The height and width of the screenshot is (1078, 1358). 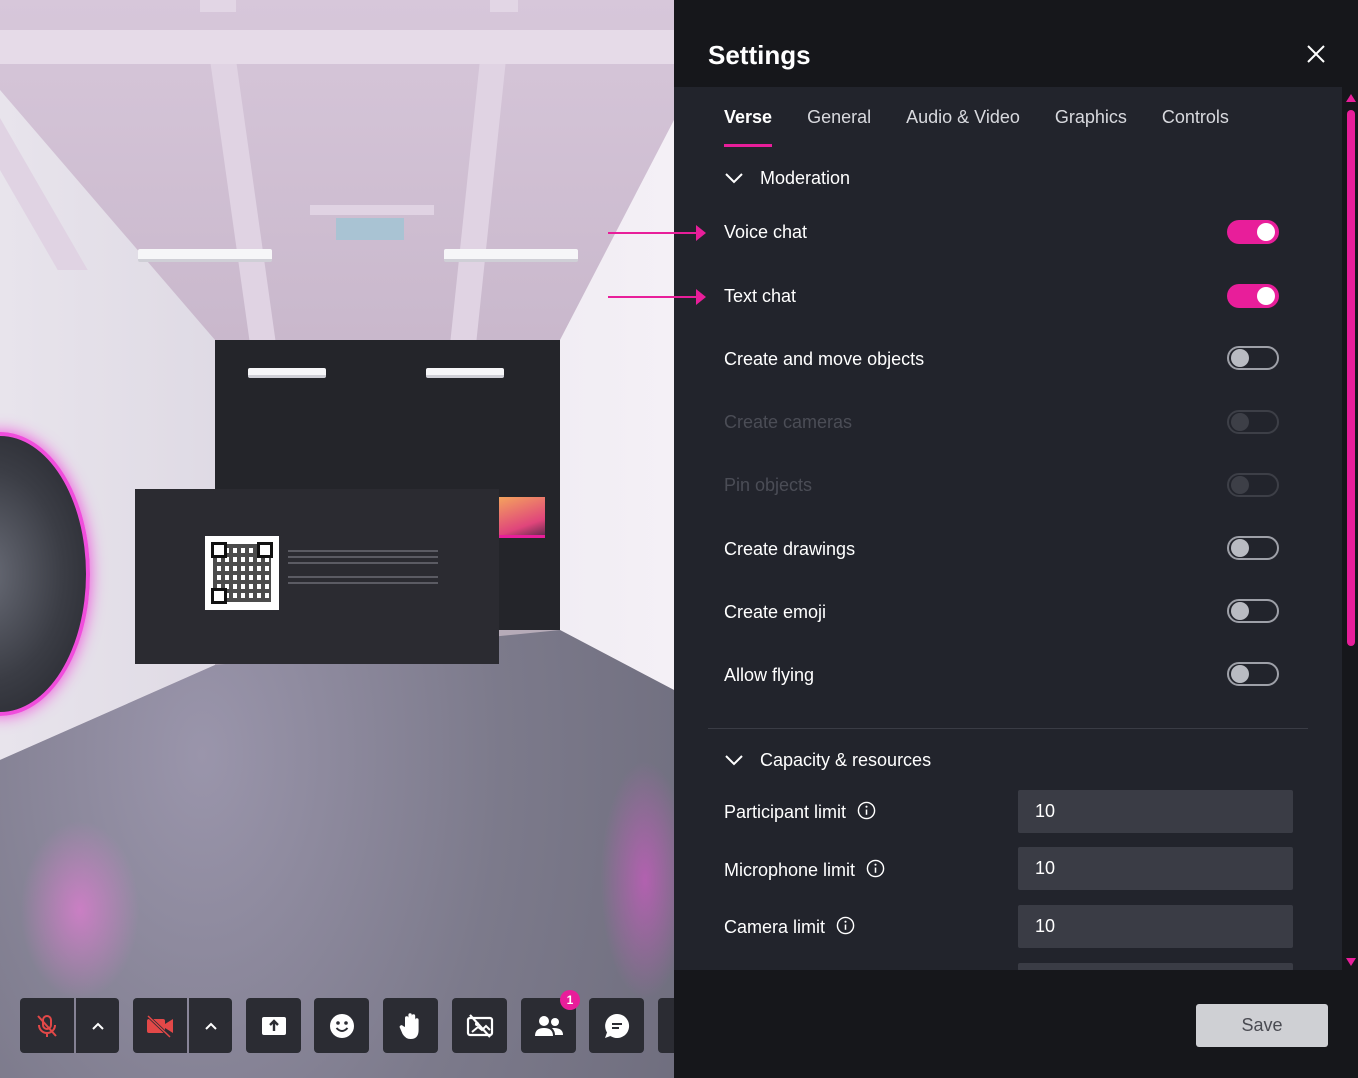 What do you see at coordinates (1262, 1025) in the screenshot?
I see `save-button: Save` at bounding box center [1262, 1025].